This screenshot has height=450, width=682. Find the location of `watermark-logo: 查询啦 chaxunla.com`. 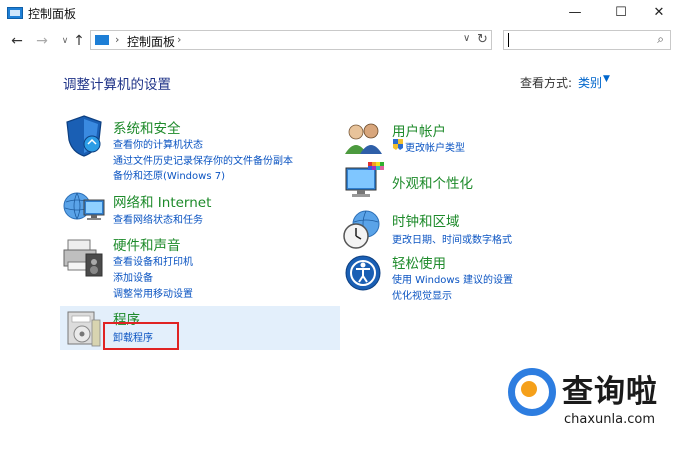

watermark-logo: 查询啦 chaxunla.com is located at coordinates (593, 402).